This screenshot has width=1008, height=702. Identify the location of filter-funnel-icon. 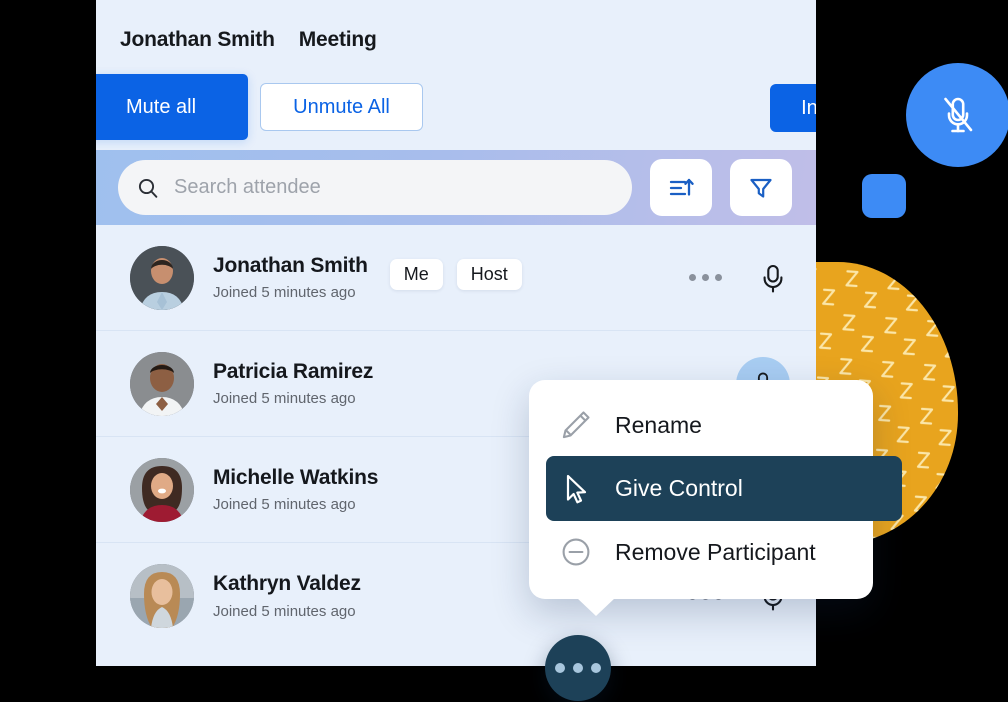
(761, 188).